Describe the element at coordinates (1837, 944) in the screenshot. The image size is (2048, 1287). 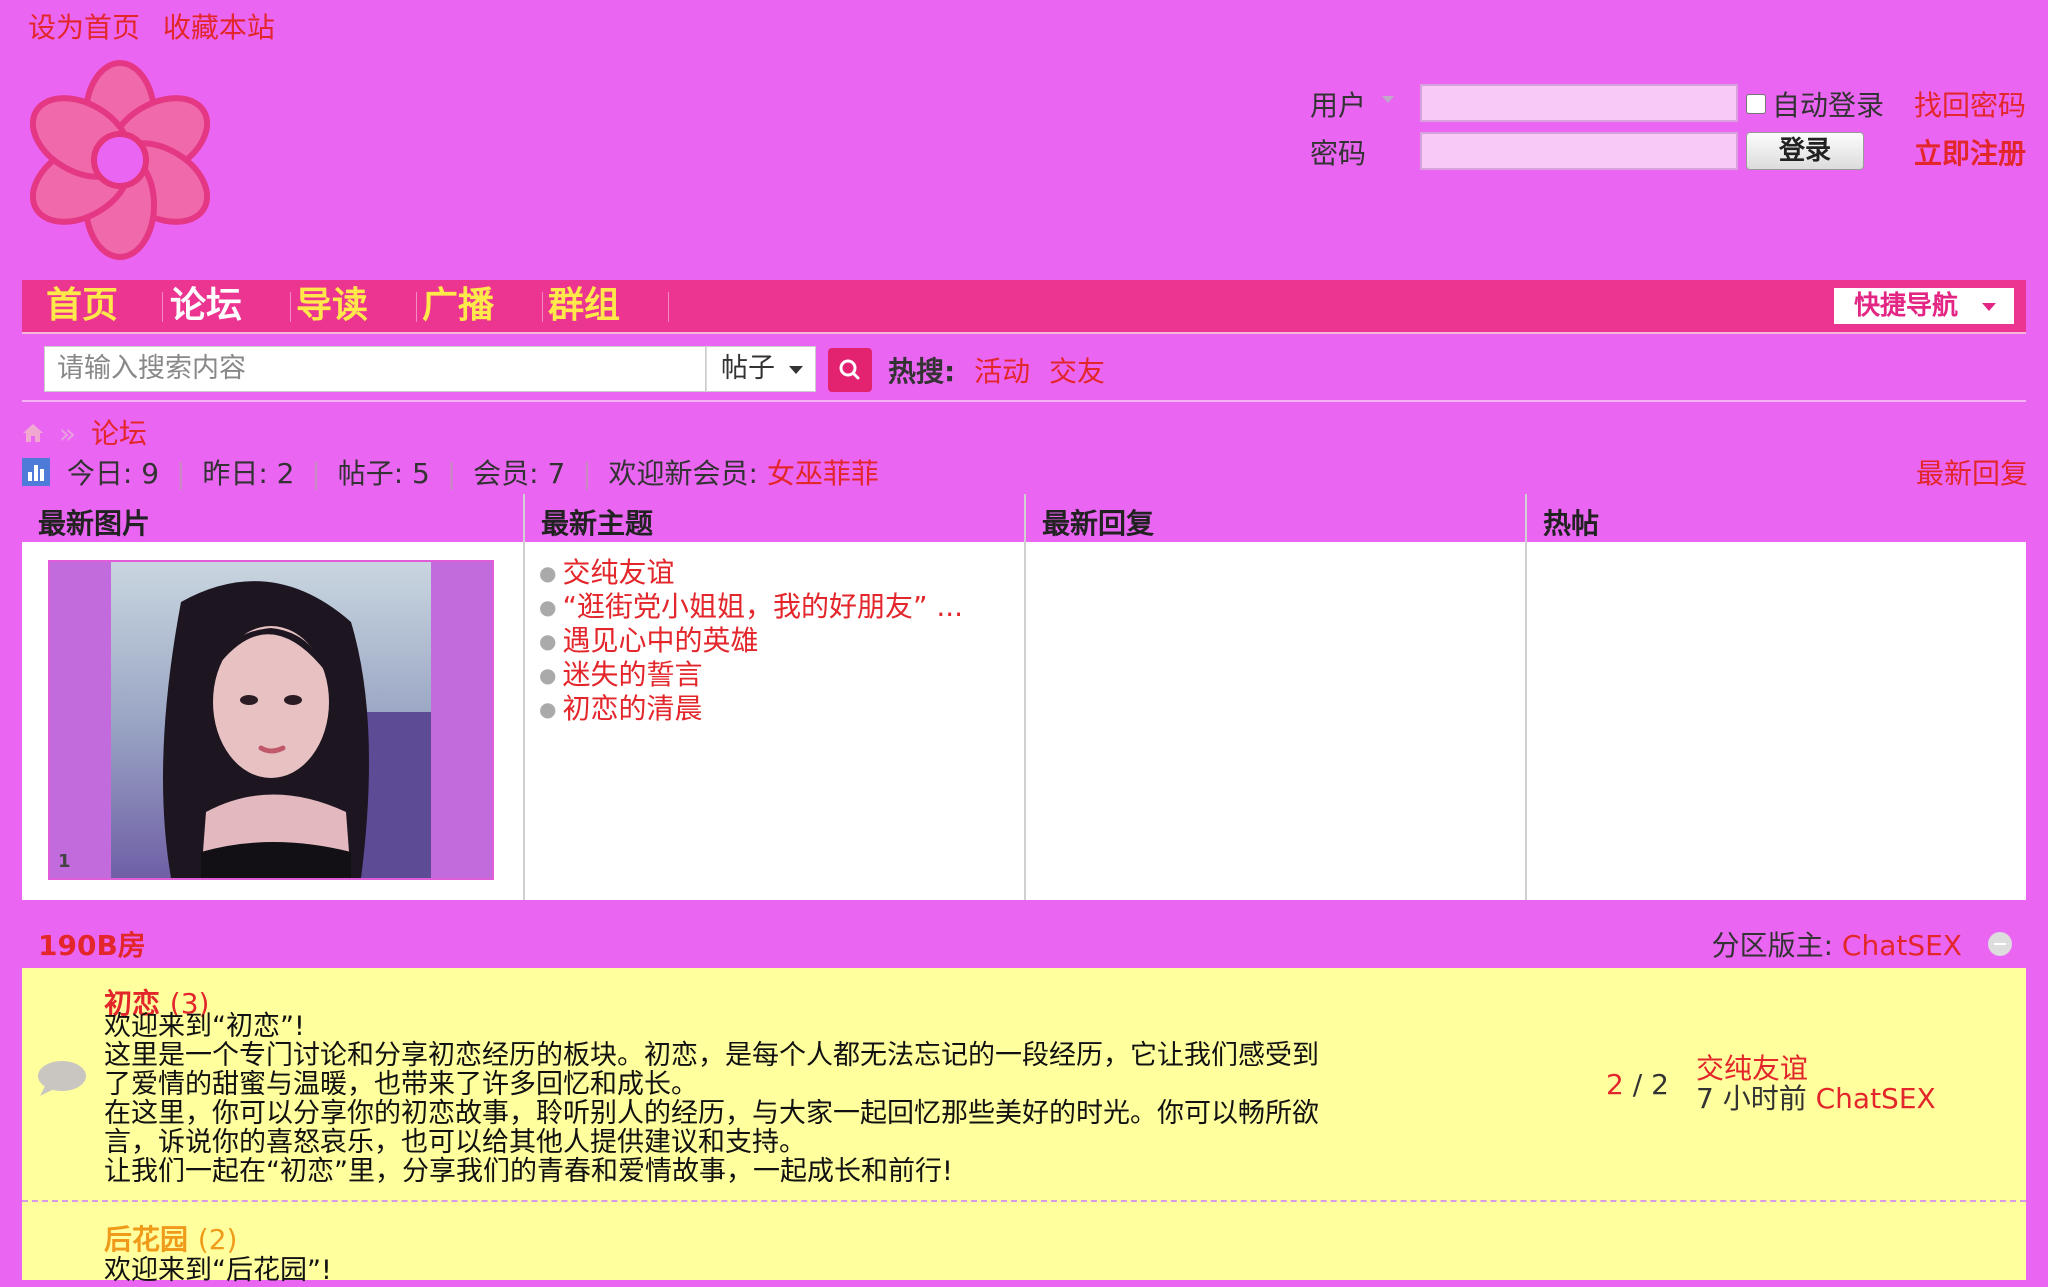
I see `category-moderator: 分区版主: ChatSEX` at that location.